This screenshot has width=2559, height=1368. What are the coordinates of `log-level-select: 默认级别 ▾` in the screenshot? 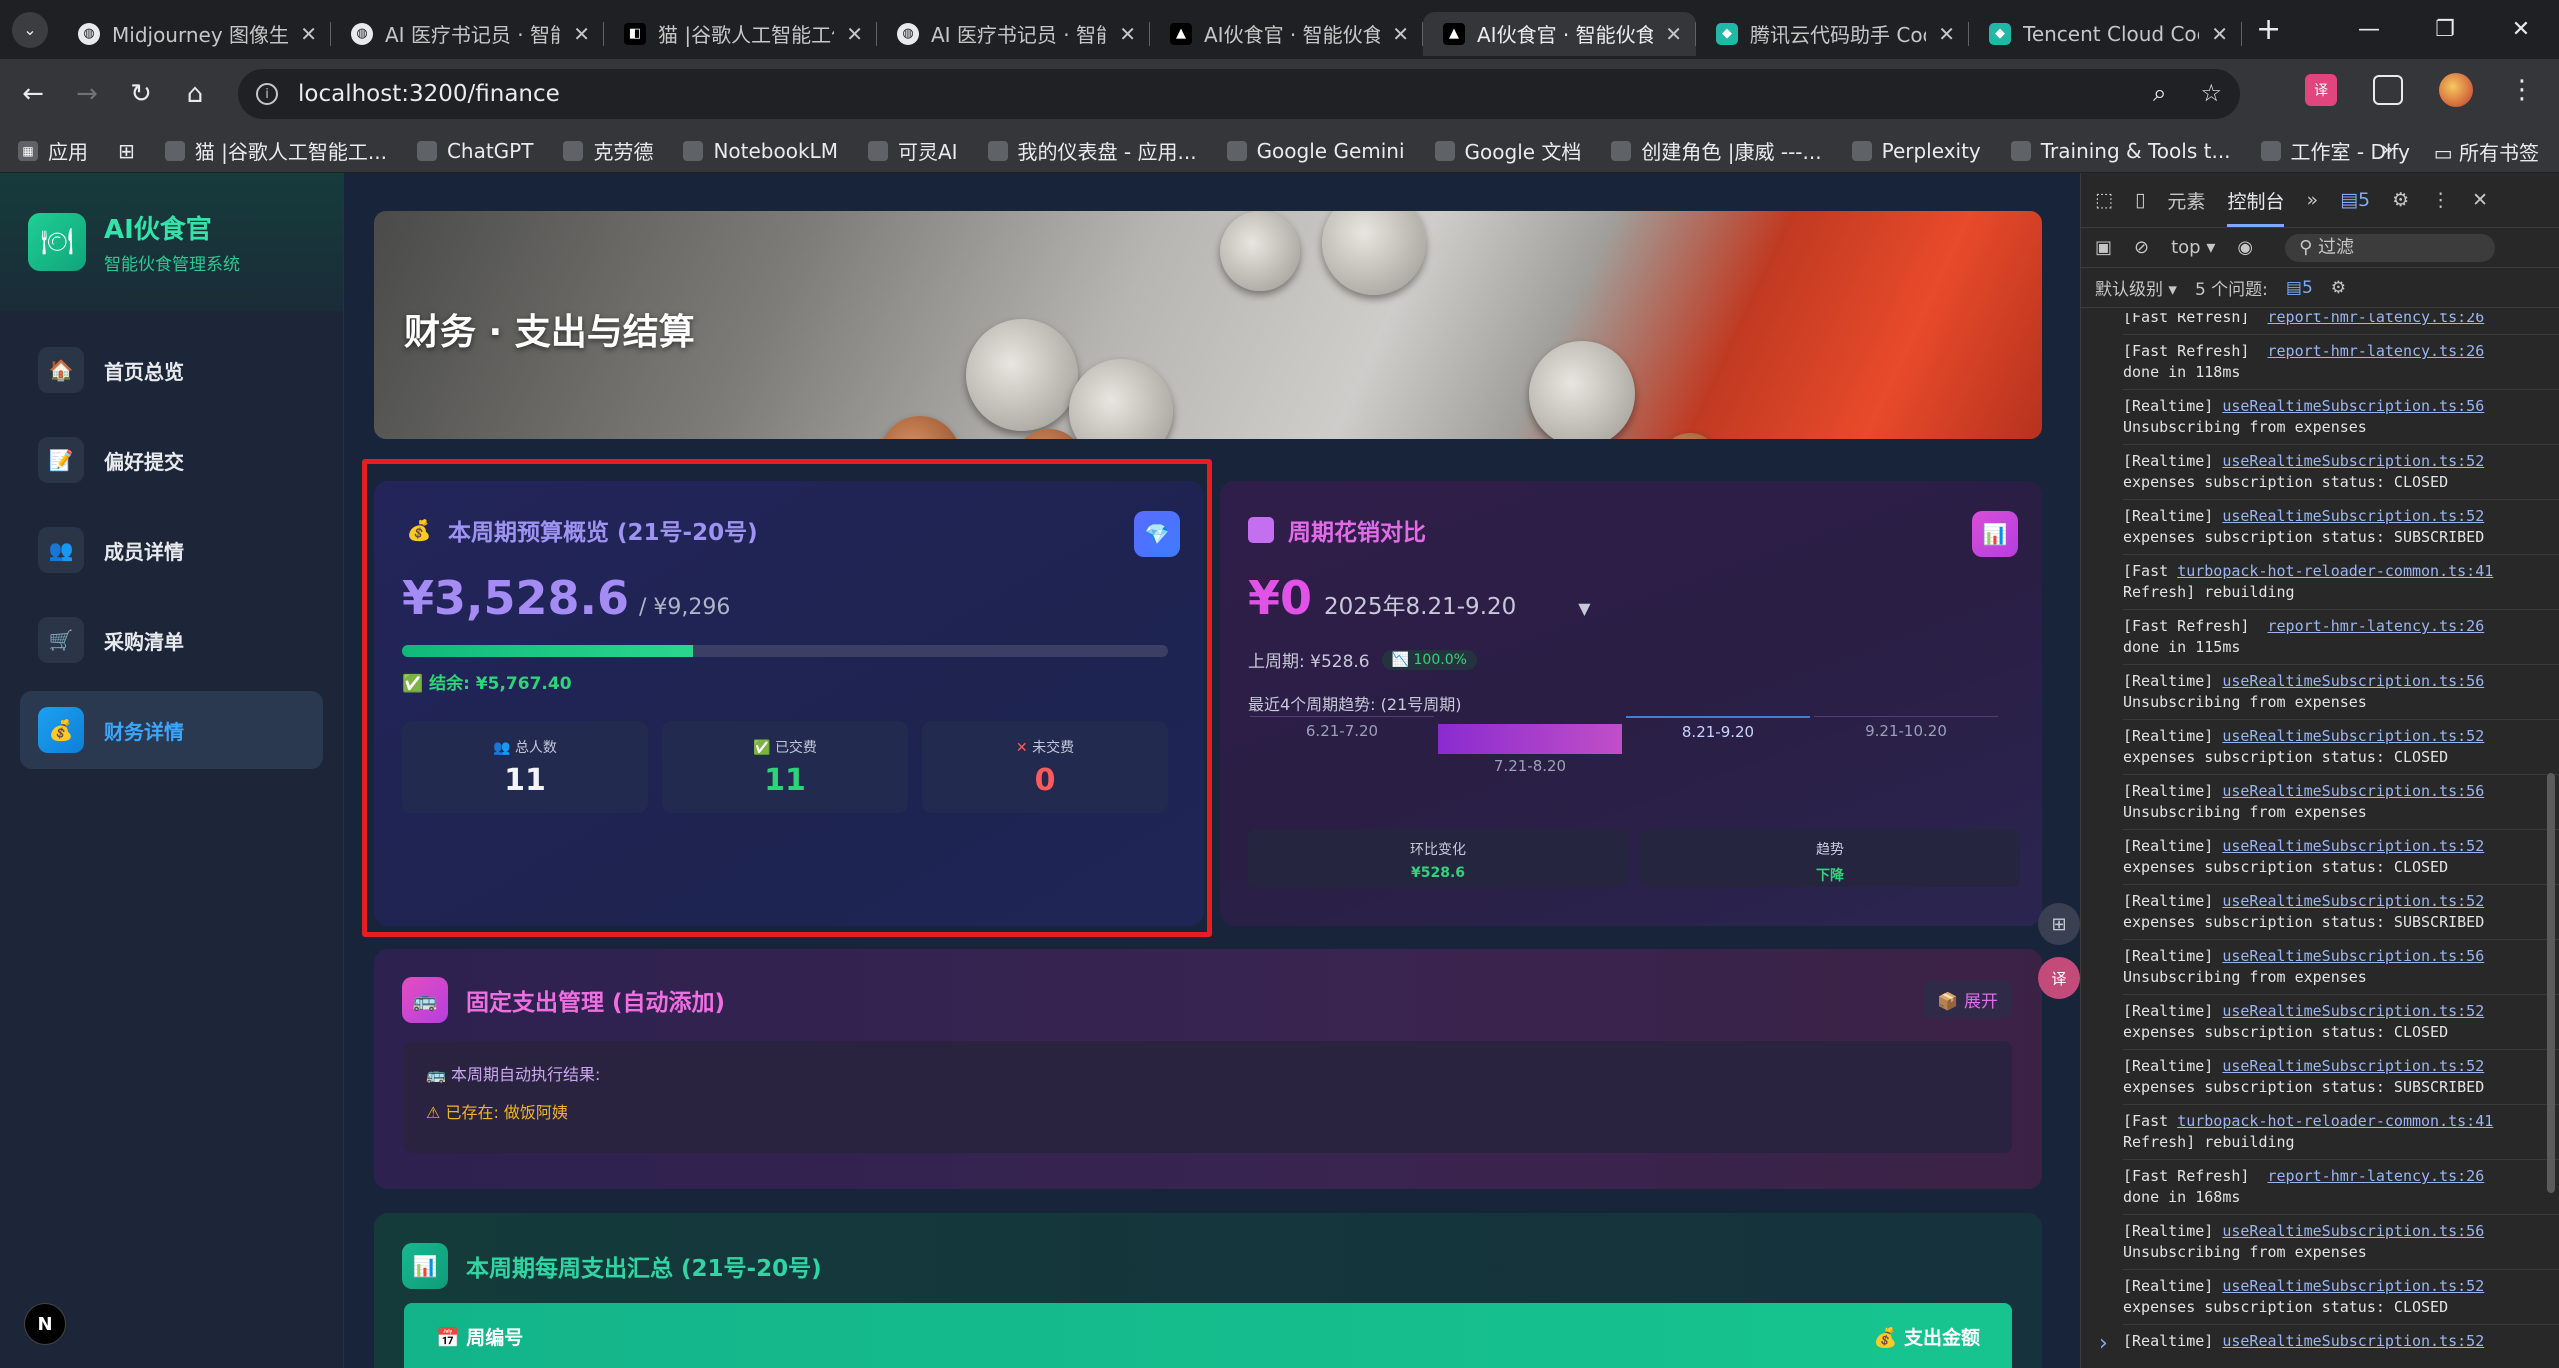 It's located at (2136, 287).